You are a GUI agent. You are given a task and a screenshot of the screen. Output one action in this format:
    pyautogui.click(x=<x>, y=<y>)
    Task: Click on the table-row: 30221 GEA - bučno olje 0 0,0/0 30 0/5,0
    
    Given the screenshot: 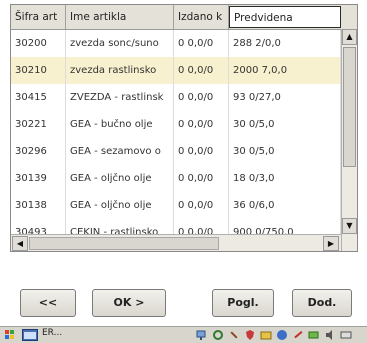 What is the action you would take?
    pyautogui.click(x=176, y=125)
    